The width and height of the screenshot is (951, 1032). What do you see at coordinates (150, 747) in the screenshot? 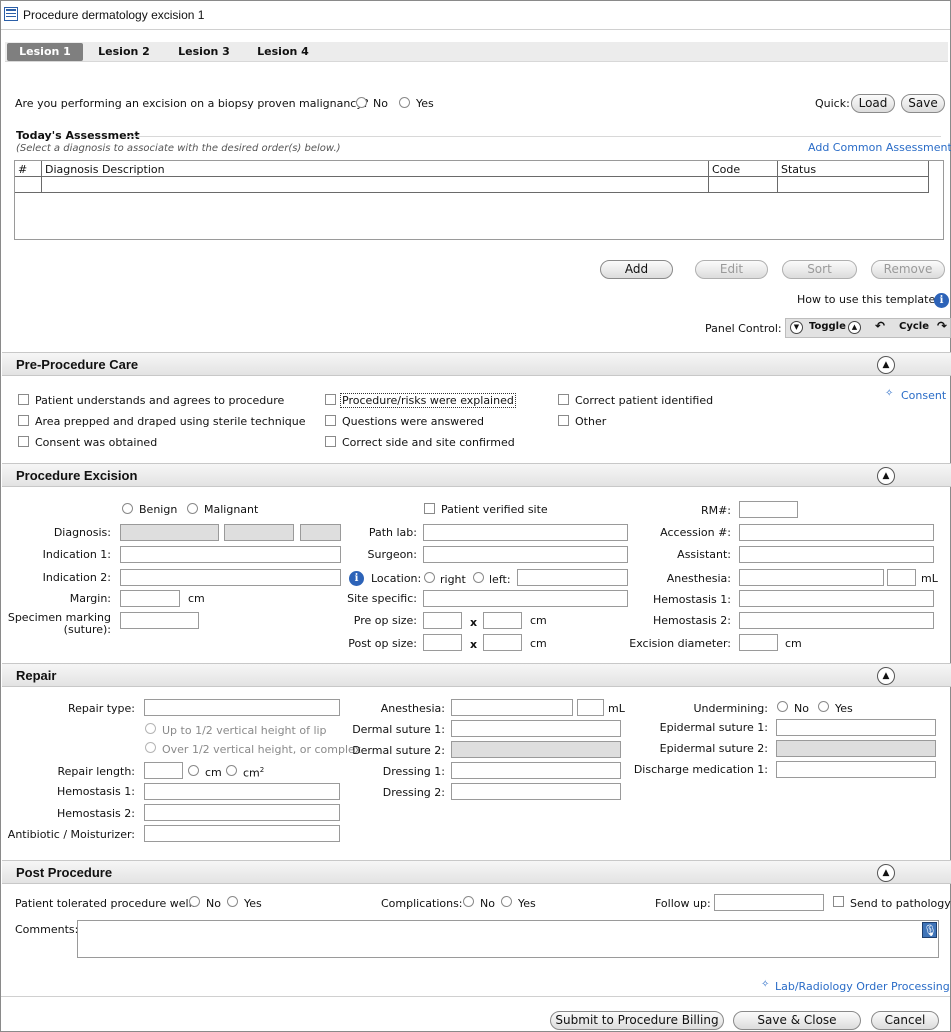
I see `repair-over-radio` at bounding box center [150, 747].